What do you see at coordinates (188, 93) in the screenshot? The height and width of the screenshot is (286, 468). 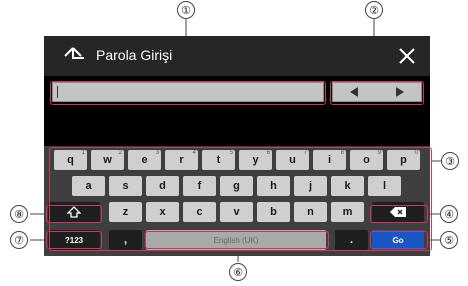 I see `callout-1-highlight` at bounding box center [188, 93].